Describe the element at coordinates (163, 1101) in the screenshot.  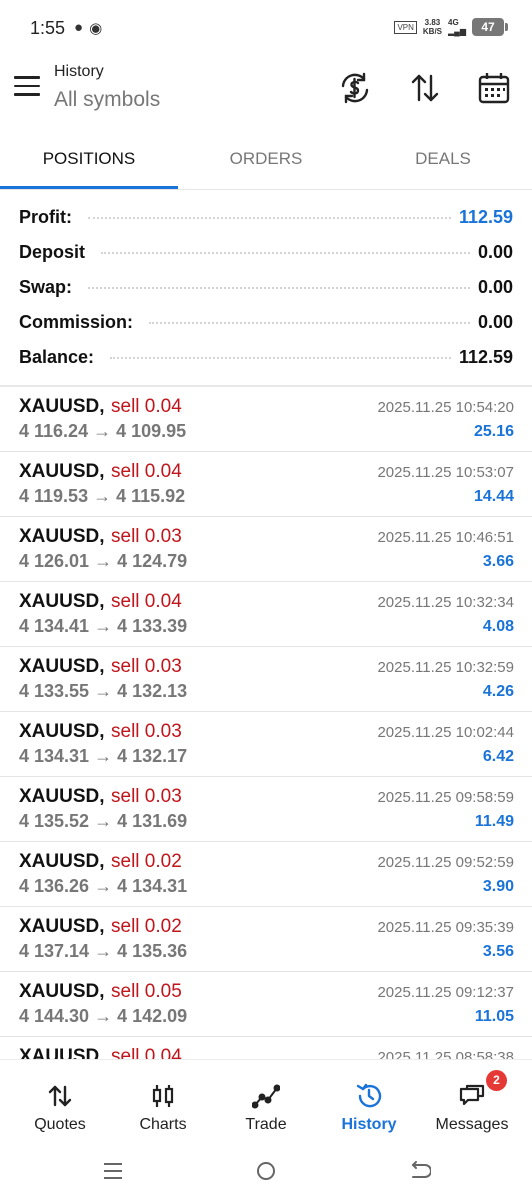
I see `nav-charts: Charts` at that location.